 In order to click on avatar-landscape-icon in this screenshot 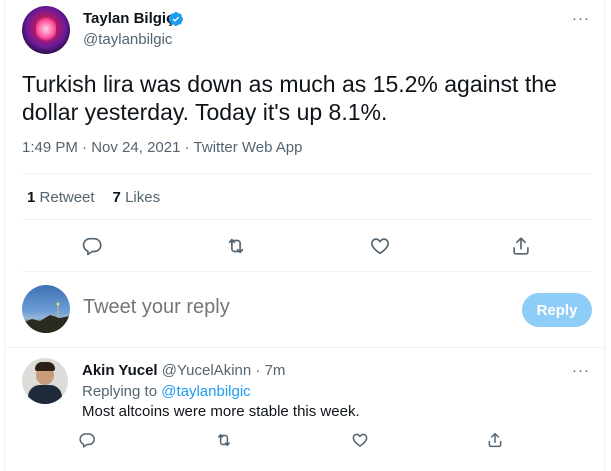, I will do `click(46, 317)`.